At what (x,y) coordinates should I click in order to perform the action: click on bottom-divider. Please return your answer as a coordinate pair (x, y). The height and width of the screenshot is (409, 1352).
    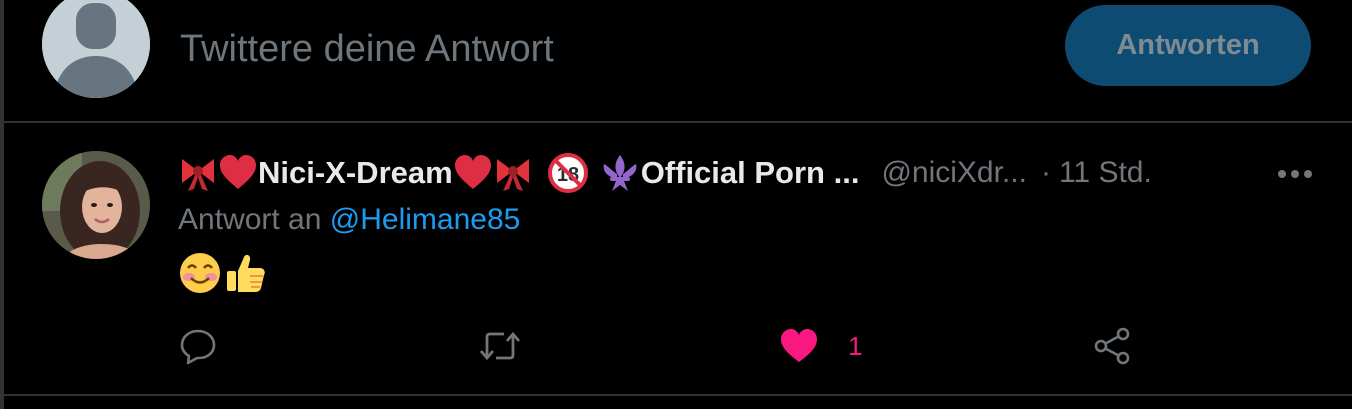
    Looking at the image, I should click on (676, 395).